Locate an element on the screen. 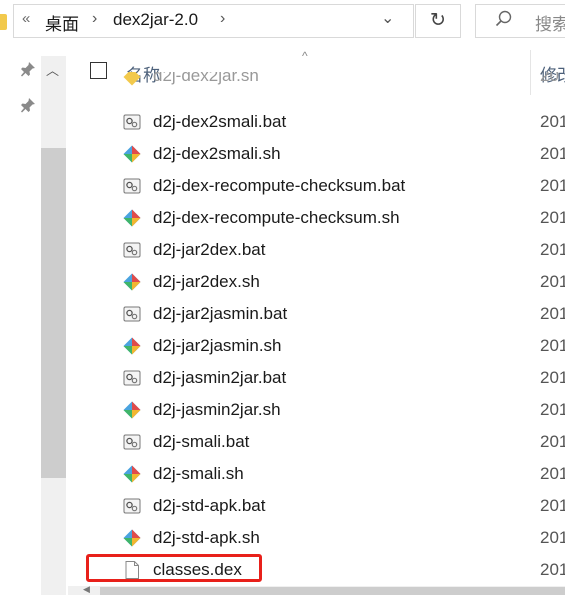 This screenshot has height=595, width=565. search-placeholder: 搜索 is located at coordinates (550, 24).